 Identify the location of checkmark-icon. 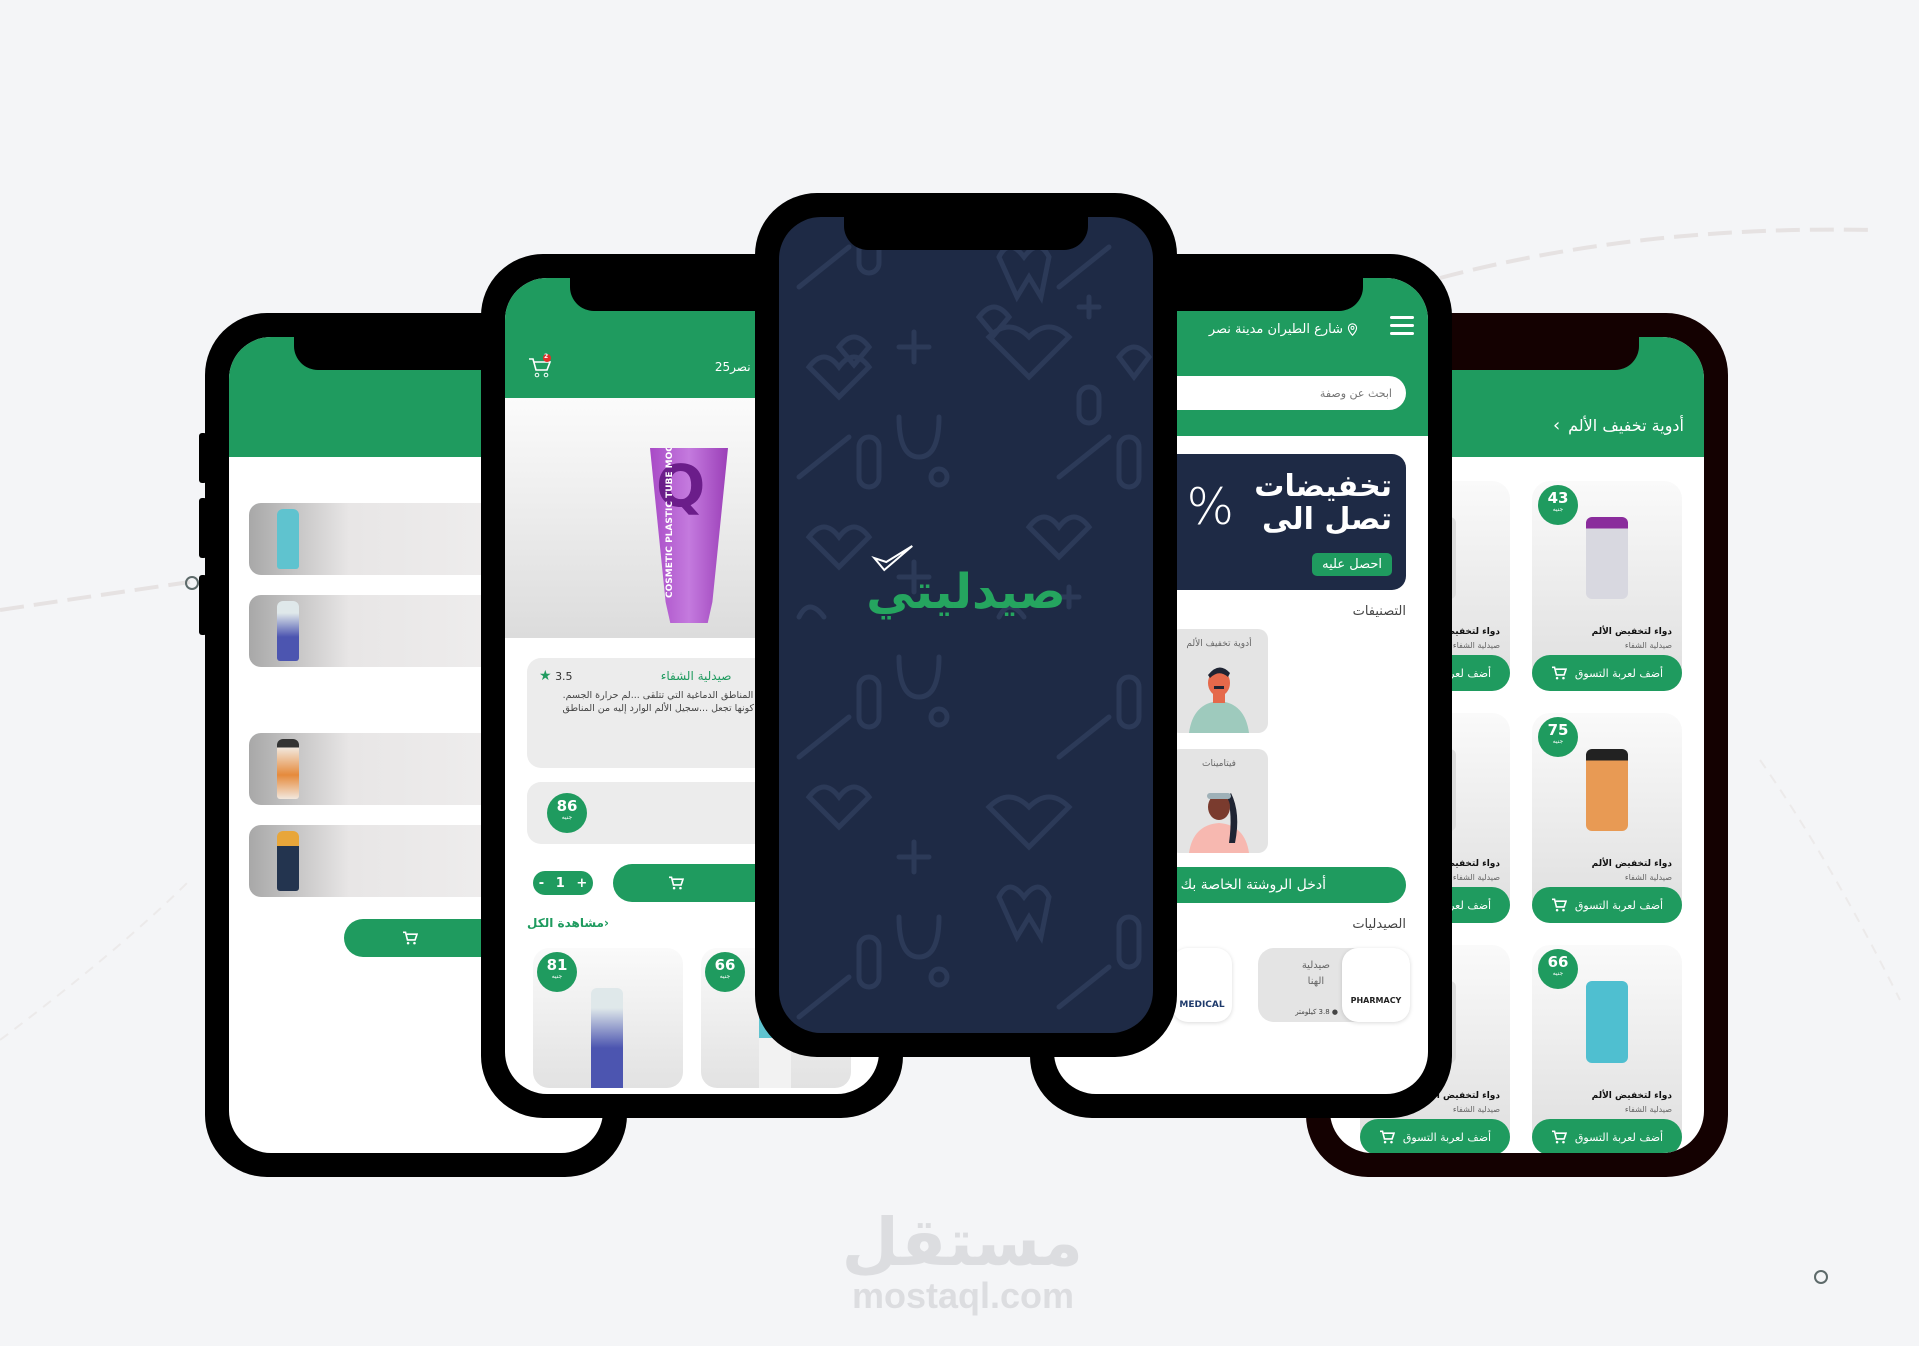
(892, 558).